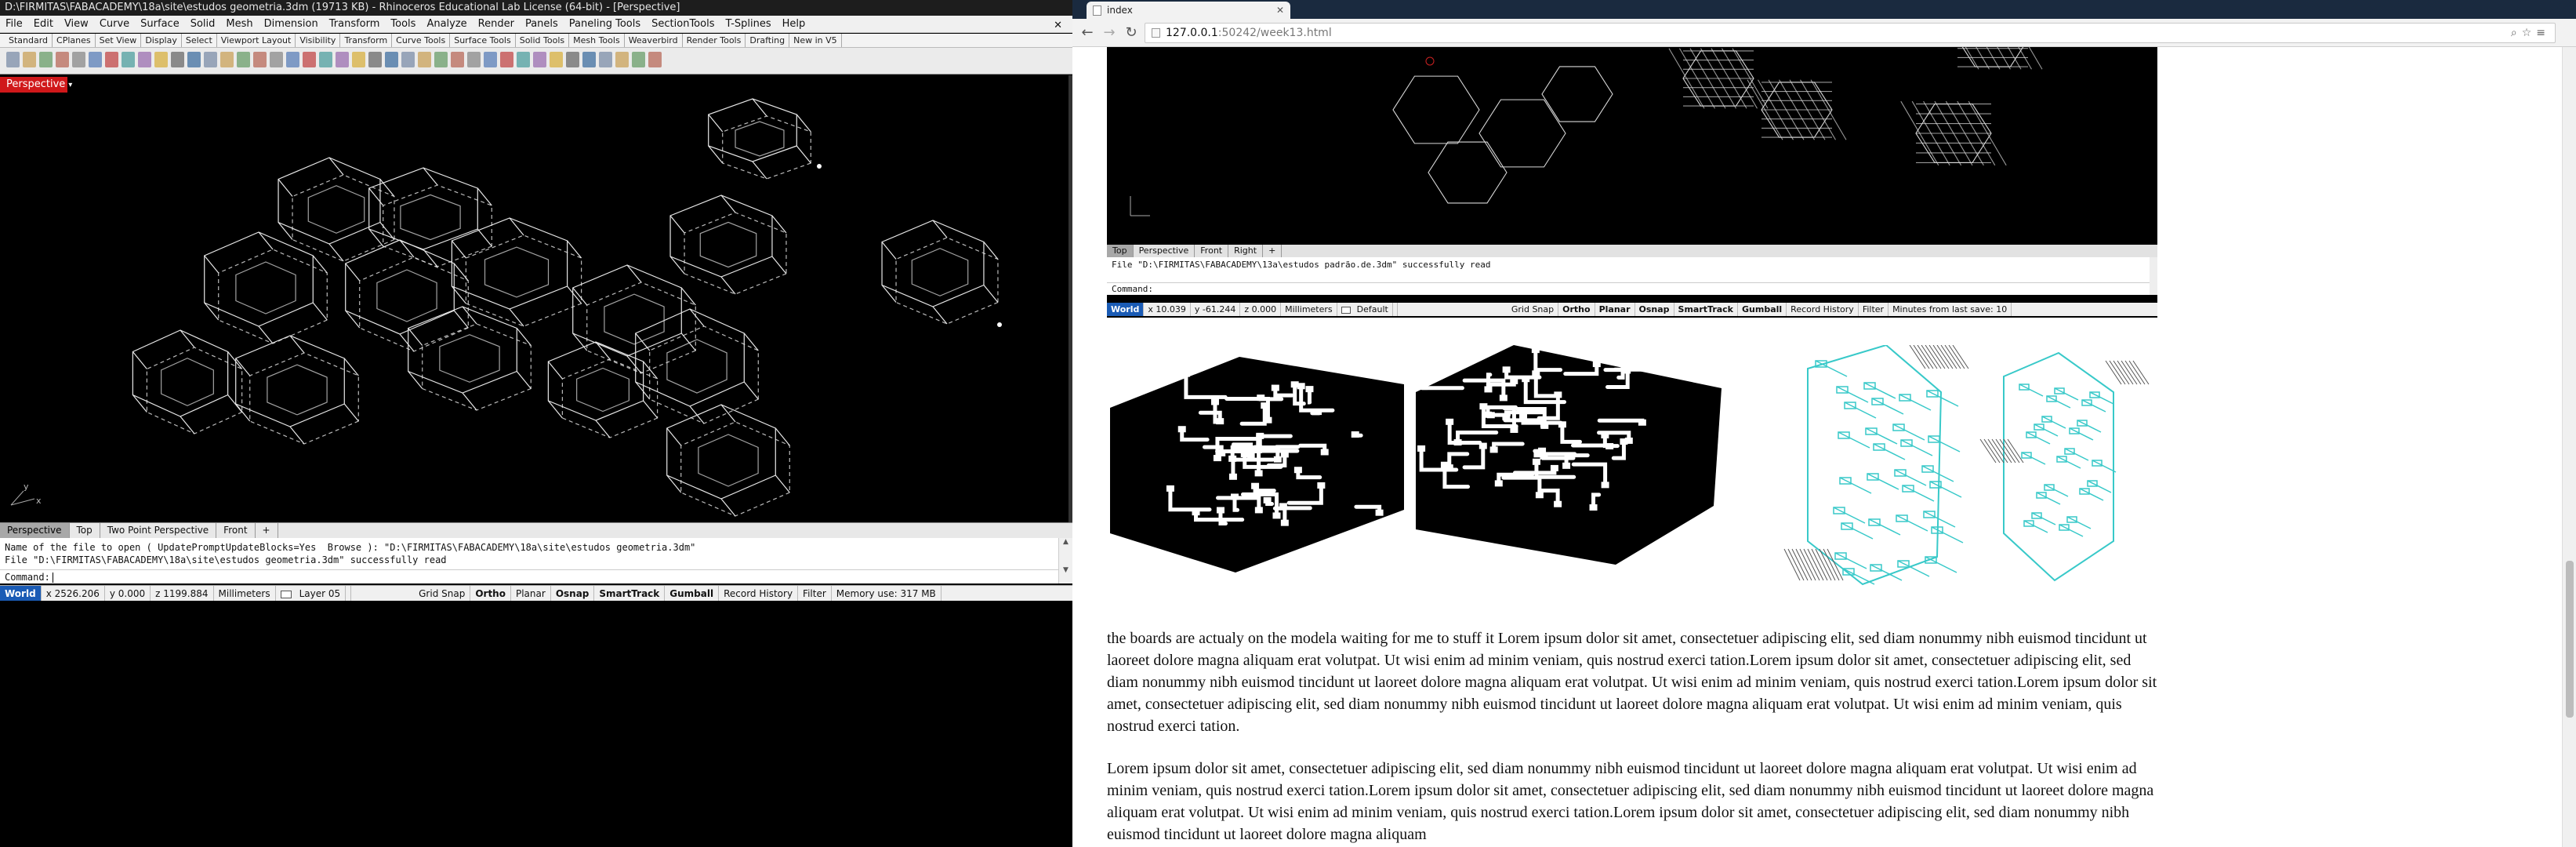 Image resolution: width=2576 pixels, height=847 pixels. I want to click on star-icon: ☆, so click(2529, 33).